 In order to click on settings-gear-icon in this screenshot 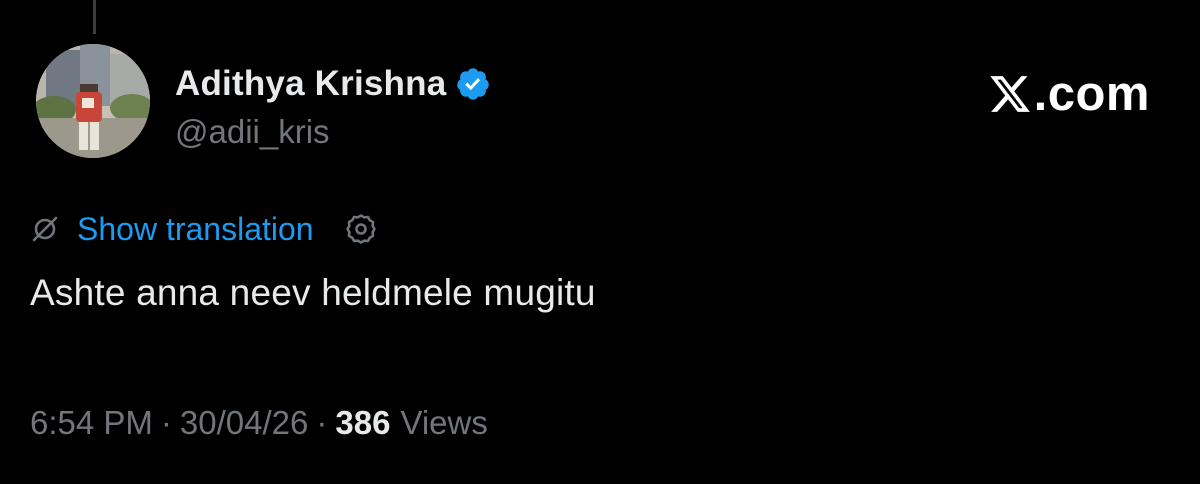, I will do `click(361, 229)`.